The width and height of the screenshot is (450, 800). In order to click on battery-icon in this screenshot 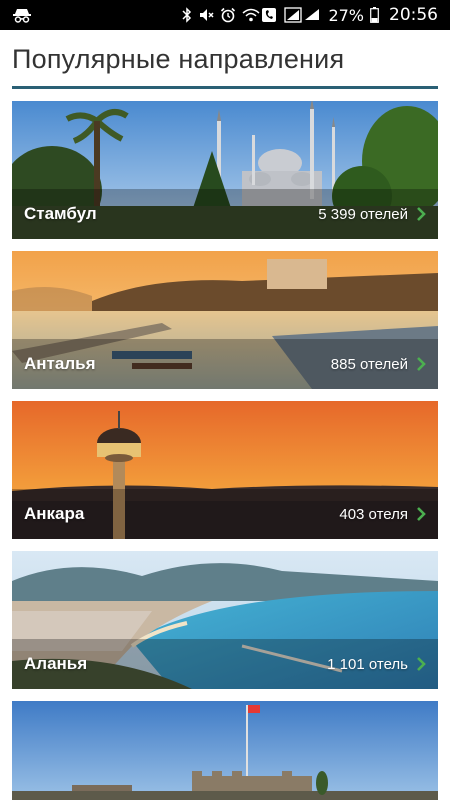, I will do `click(374, 15)`.